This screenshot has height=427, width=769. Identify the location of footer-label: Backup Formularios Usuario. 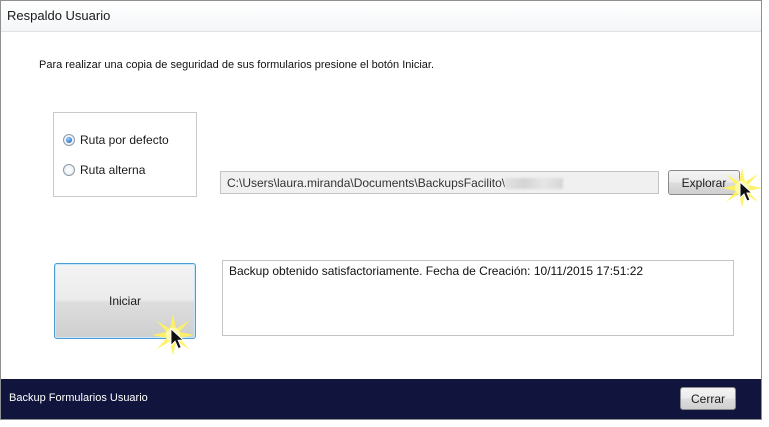
(78, 398).